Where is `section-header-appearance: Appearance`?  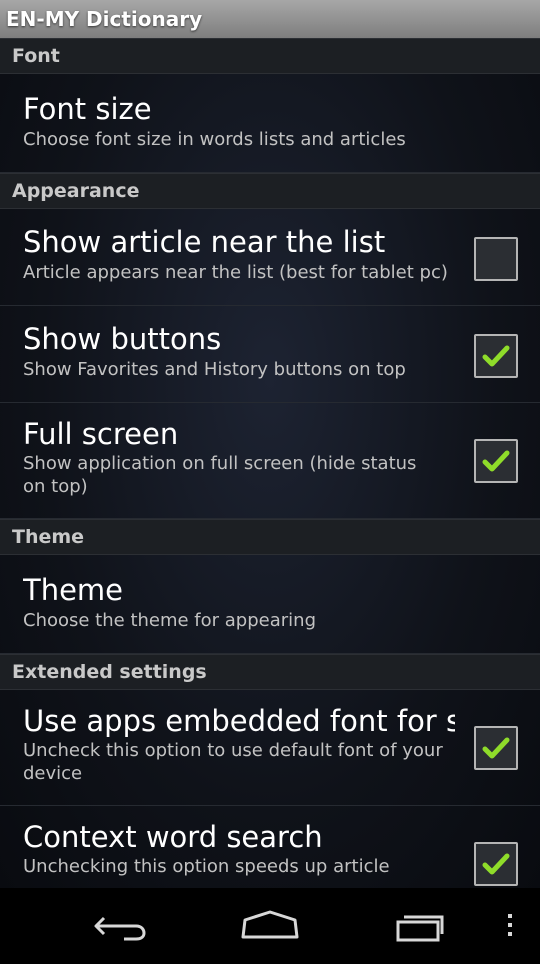
section-header-appearance: Appearance is located at coordinates (270, 191).